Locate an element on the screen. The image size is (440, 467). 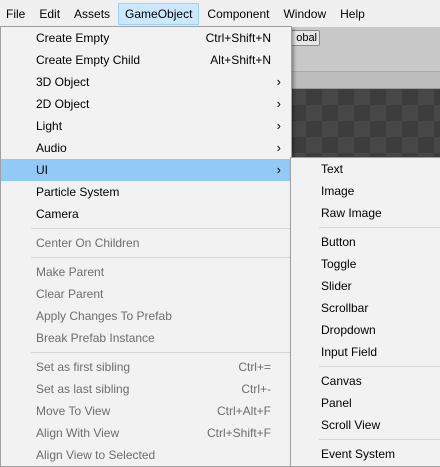
menubar-item-assets: Assets is located at coordinates (92, 14).